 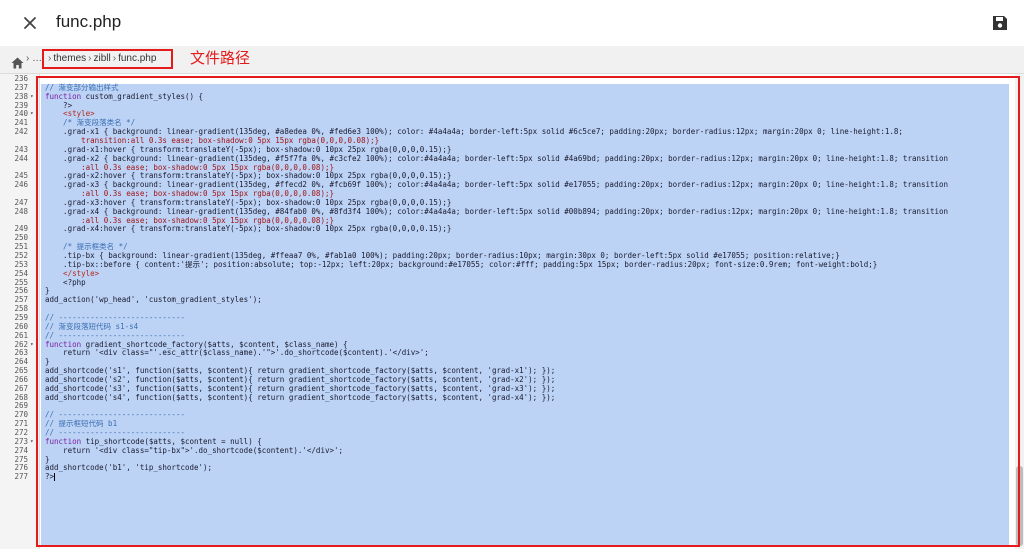 What do you see at coordinates (21, 300) in the screenshot?
I see `line-number: 257` at bounding box center [21, 300].